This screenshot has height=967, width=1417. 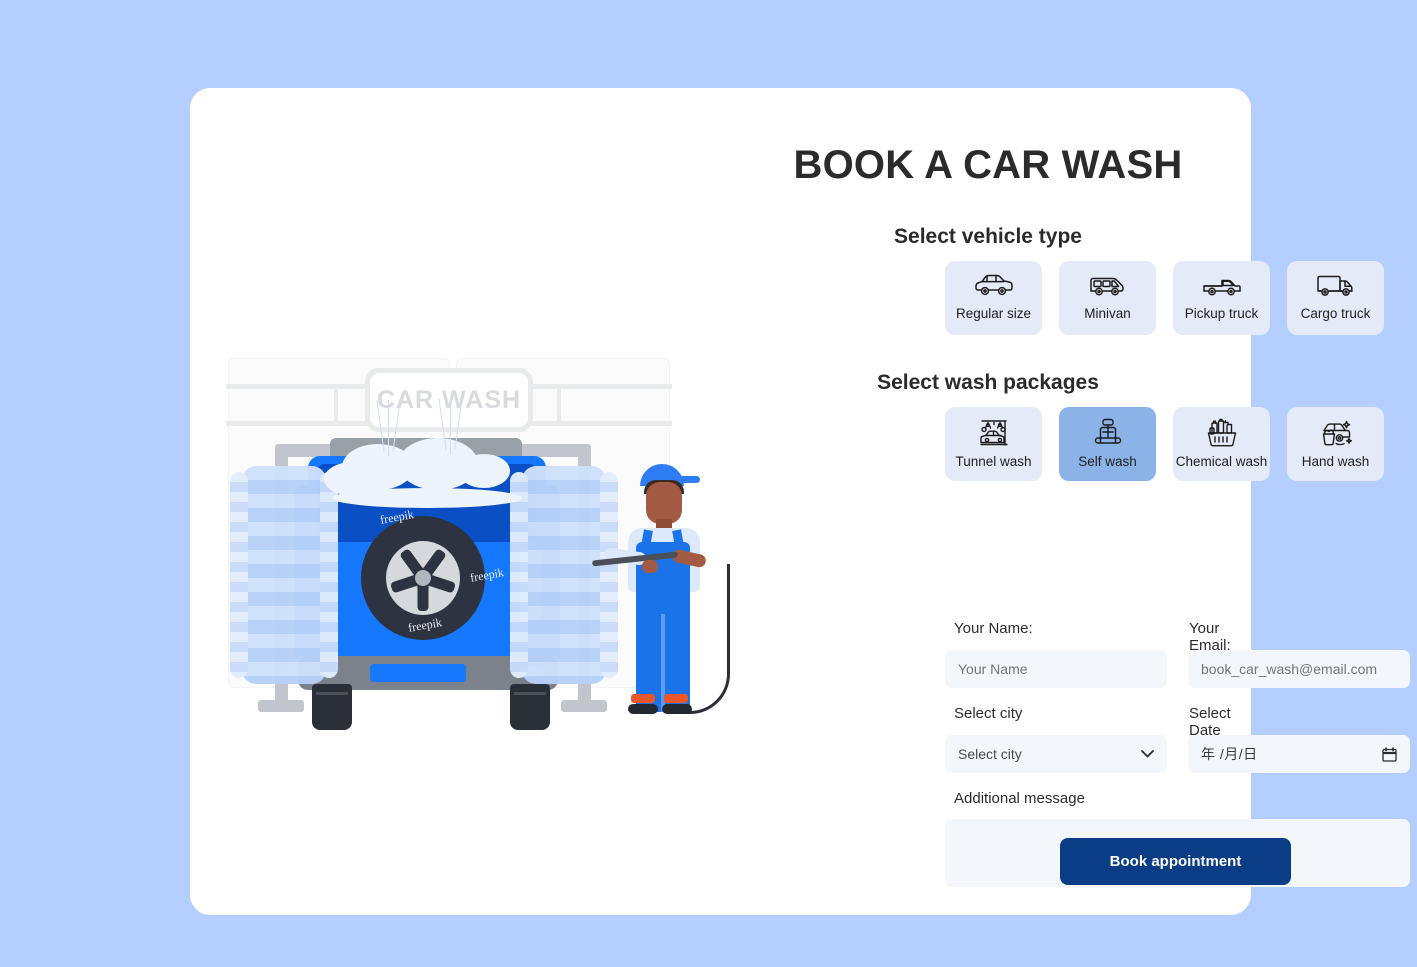 I want to click on package-option-tunnel-wash: Tunnel wash, so click(x=993, y=444).